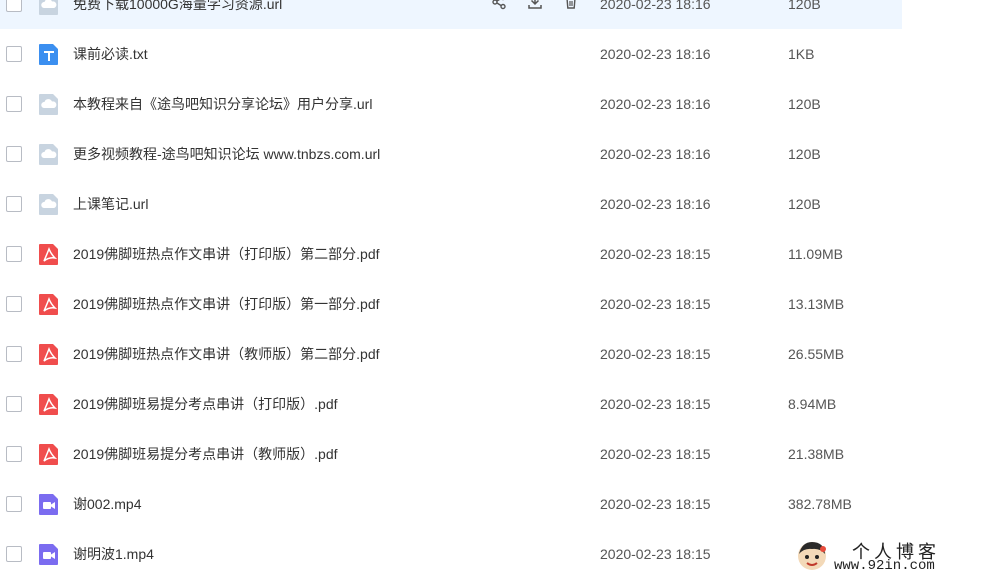 The width and height of the screenshot is (986, 579). What do you see at coordinates (205, 404) in the screenshot?
I see `file-name: 2019佛脚班易提分考点串讲（打印版）.pdf` at bounding box center [205, 404].